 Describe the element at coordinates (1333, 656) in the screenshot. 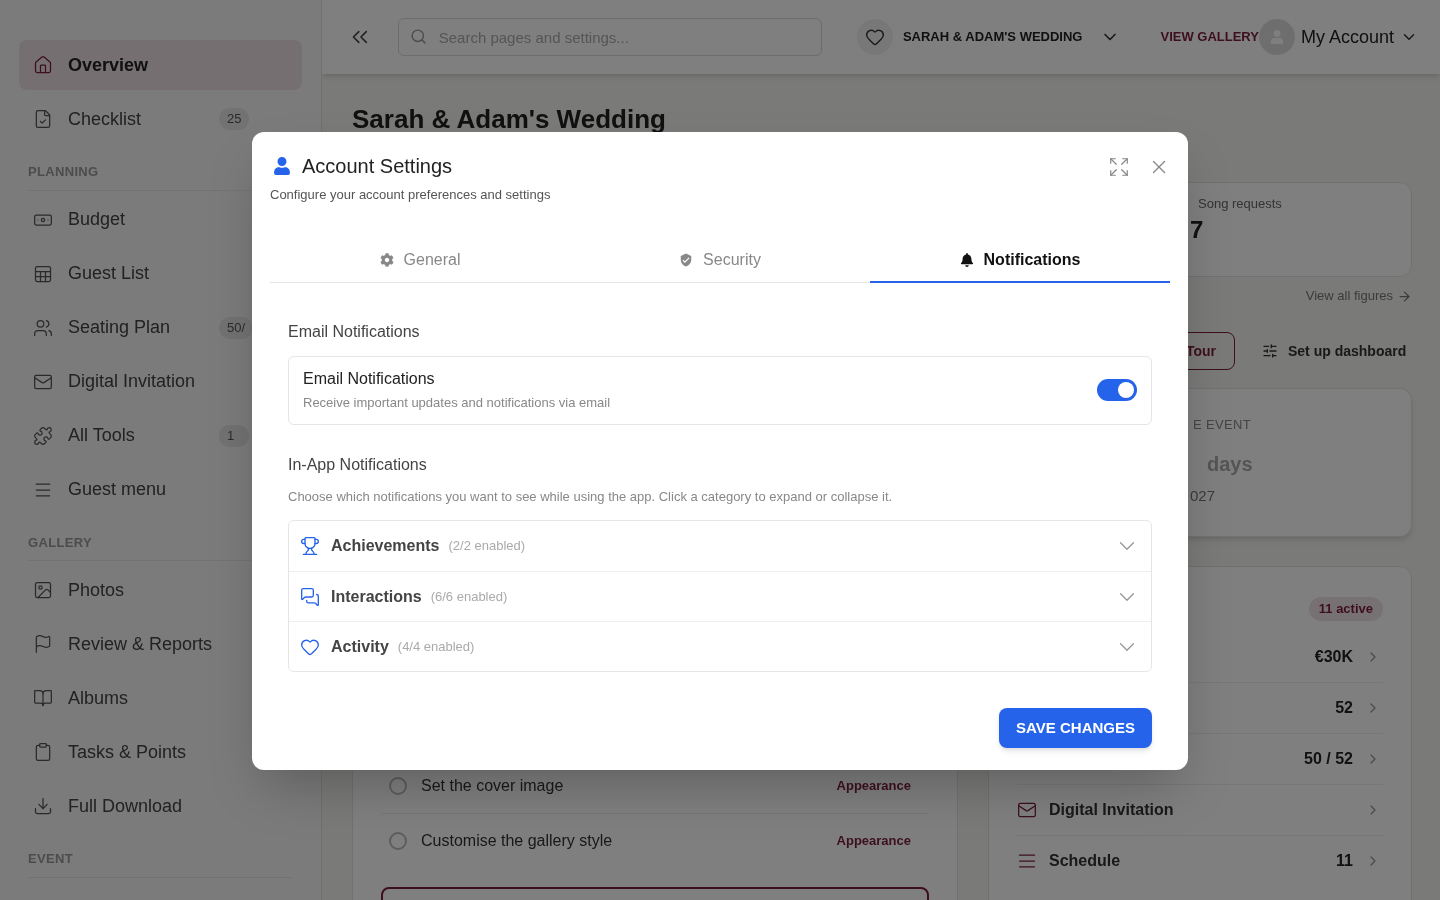

I see `tool-value: €30K` at that location.